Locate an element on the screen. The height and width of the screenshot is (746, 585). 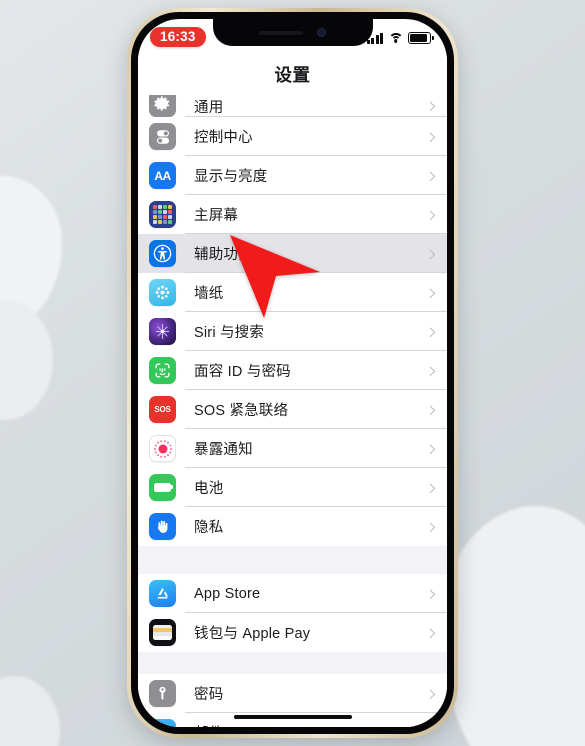
settings-section-accounts: 密码 邮件 is located at coordinates (292, 700).